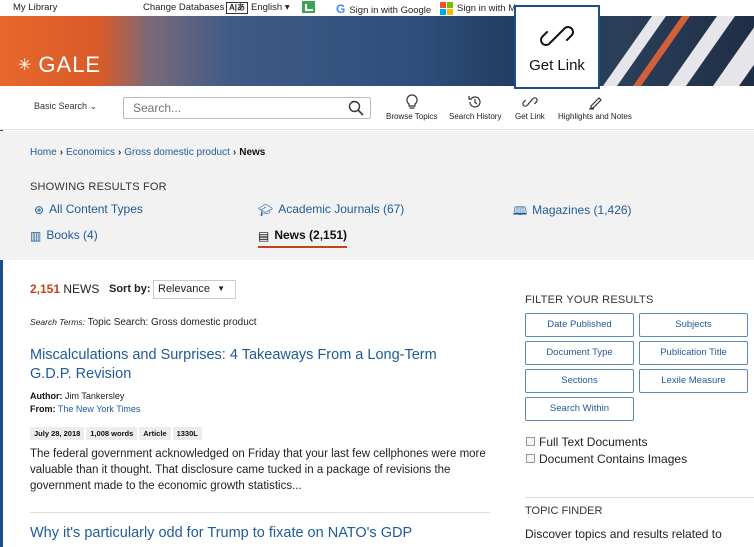 Image resolution: width=754 pixels, height=547 pixels. I want to click on search-icon, so click(356, 108).